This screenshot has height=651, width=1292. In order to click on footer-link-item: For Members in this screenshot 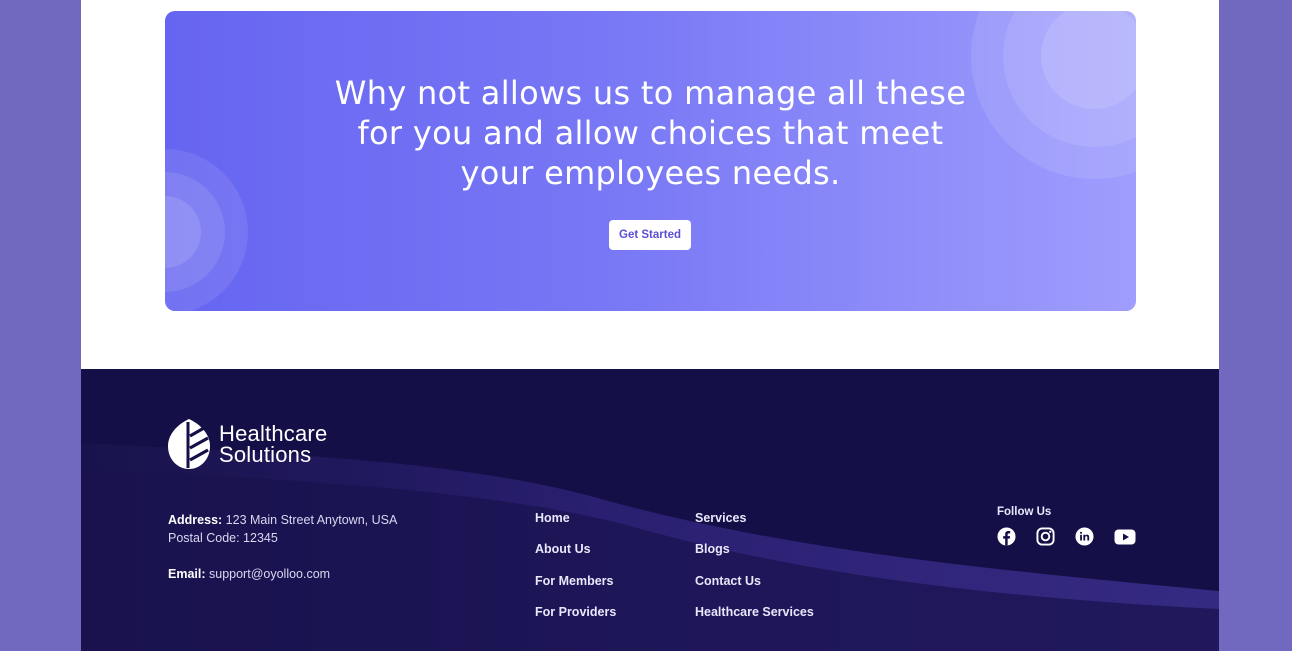, I will do `click(575, 588)`.